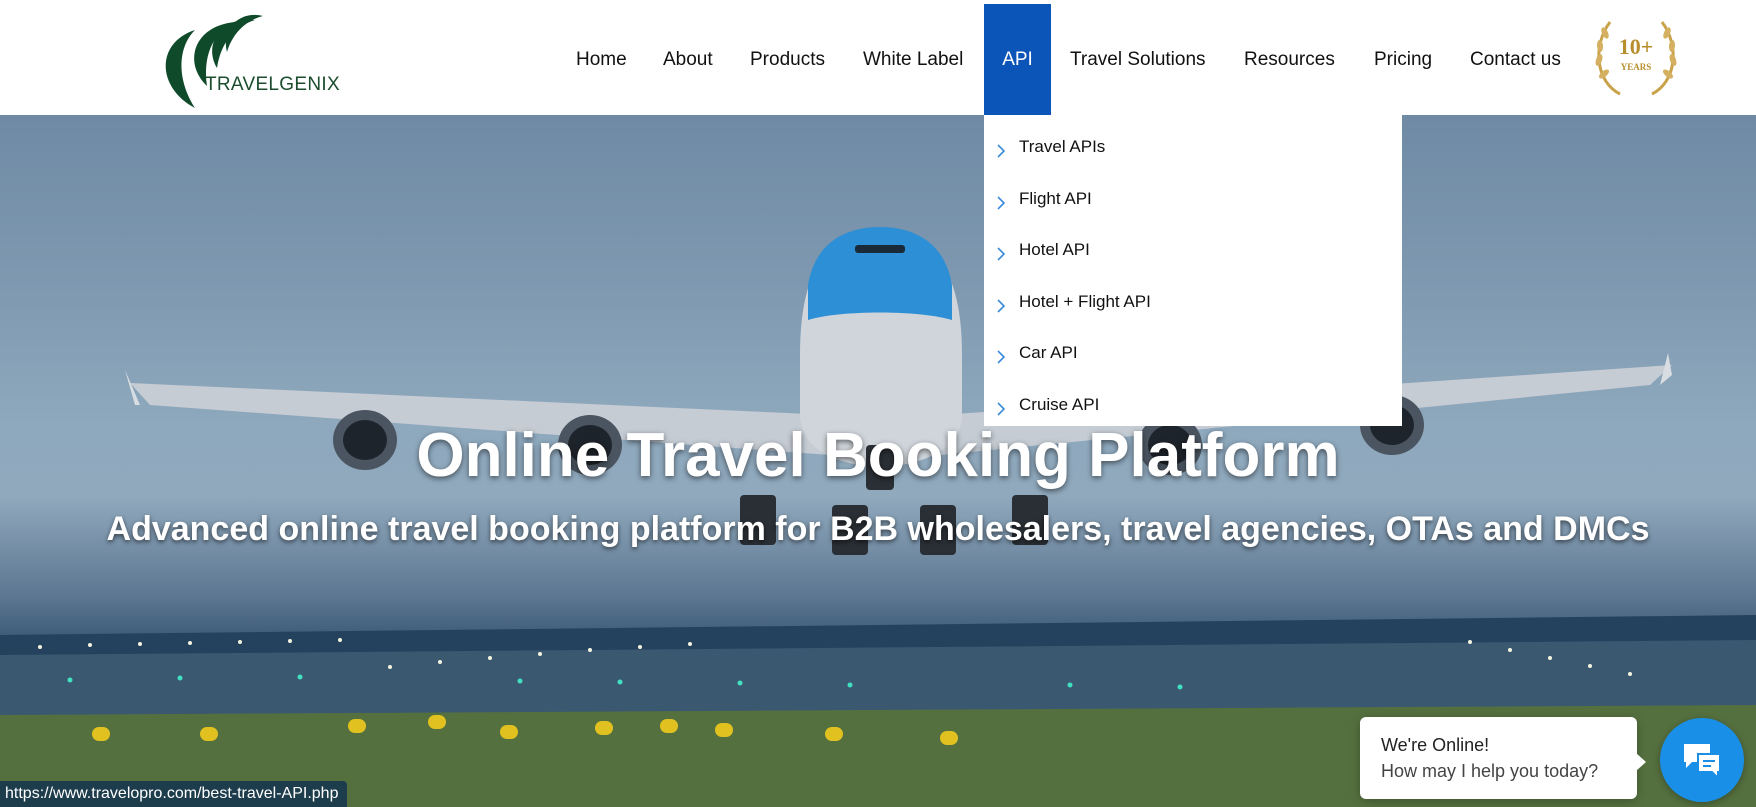  What do you see at coordinates (1017, 59) in the screenshot?
I see `nav-item-api: API` at bounding box center [1017, 59].